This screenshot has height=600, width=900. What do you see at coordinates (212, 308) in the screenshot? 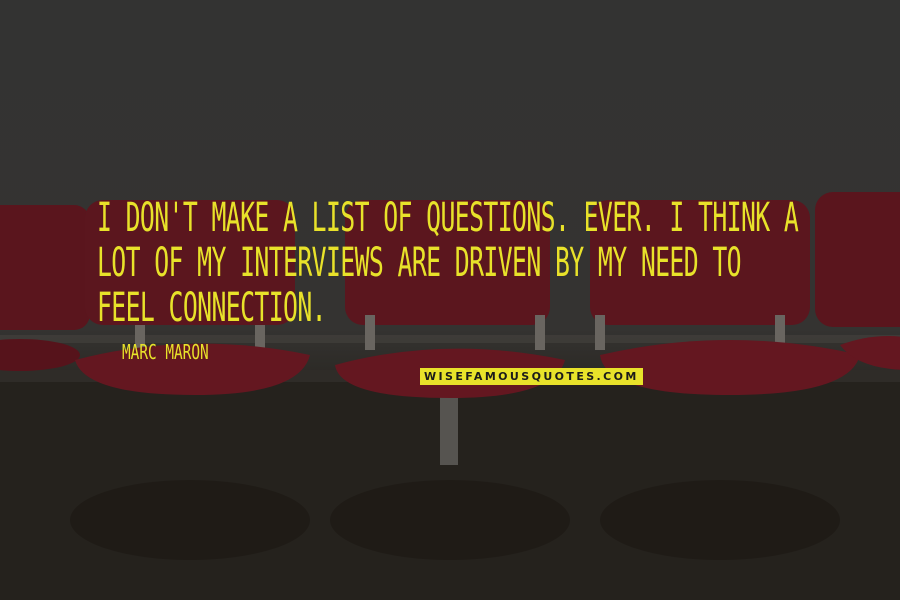
I see `quote-line: FEEL CONNECTION.` at bounding box center [212, 308].